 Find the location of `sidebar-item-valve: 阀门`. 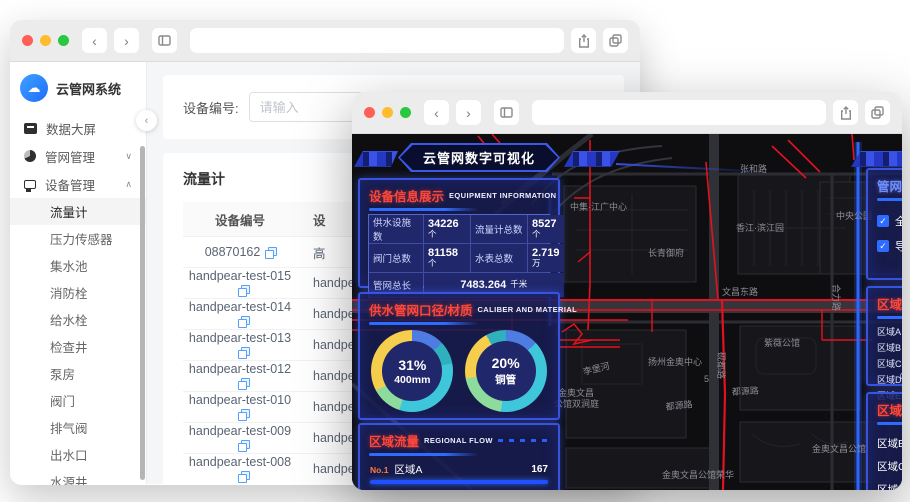

sidebar-item-valve: 阀门 is located at coordinates (78, 400).